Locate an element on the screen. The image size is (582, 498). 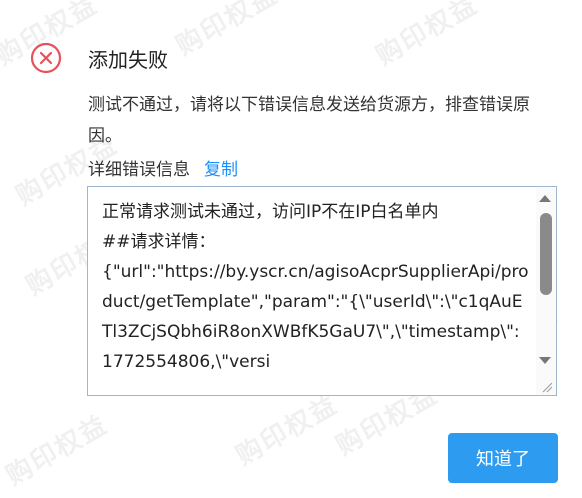
detail-label: 详细错误信息 is located at coordinates (139, 170).